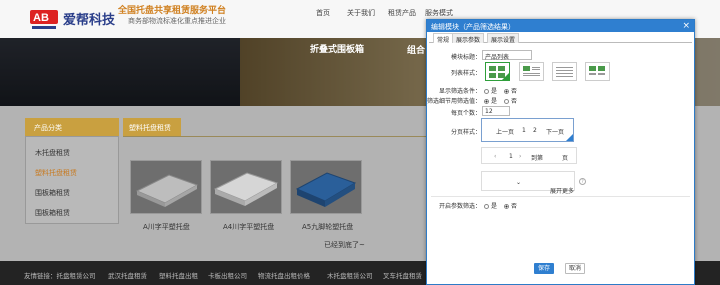 The width and height of the screenshot is (720, 285). What do you see at coordinates (495, 156) in the screenshot?
I see `chevron-left-icon: ‹` at bounding box center [495, 156].